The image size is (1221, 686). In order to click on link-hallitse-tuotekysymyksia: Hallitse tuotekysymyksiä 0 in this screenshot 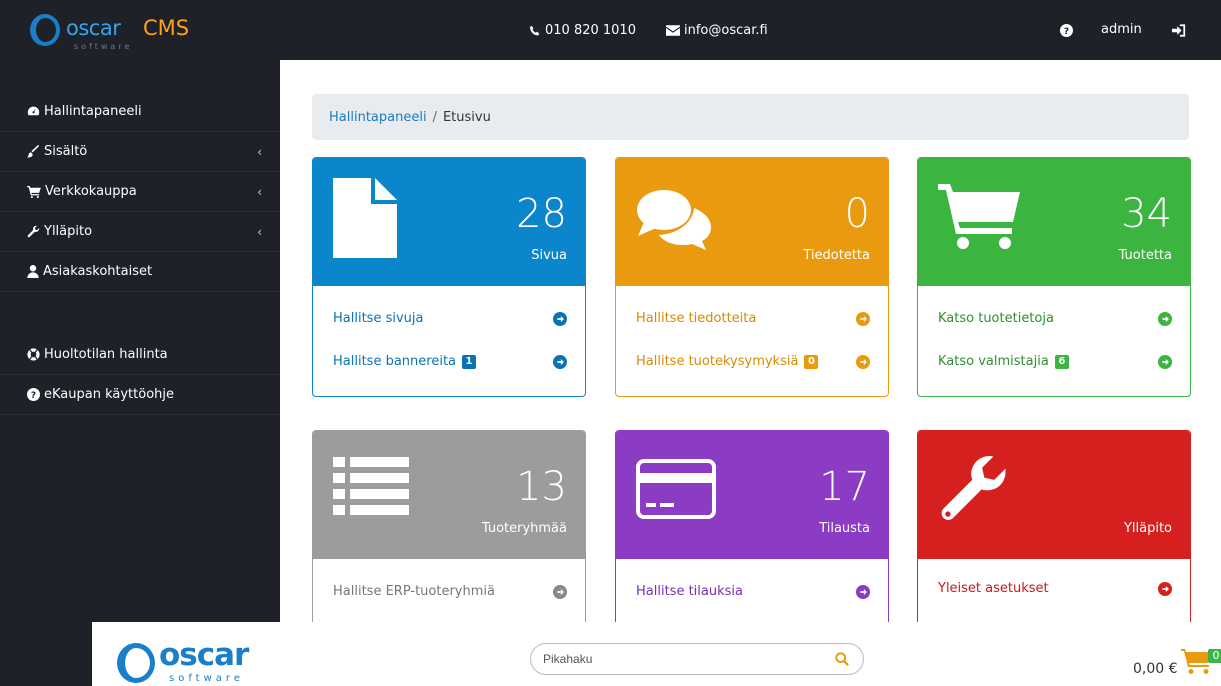, I will do `click(727, 361)`.